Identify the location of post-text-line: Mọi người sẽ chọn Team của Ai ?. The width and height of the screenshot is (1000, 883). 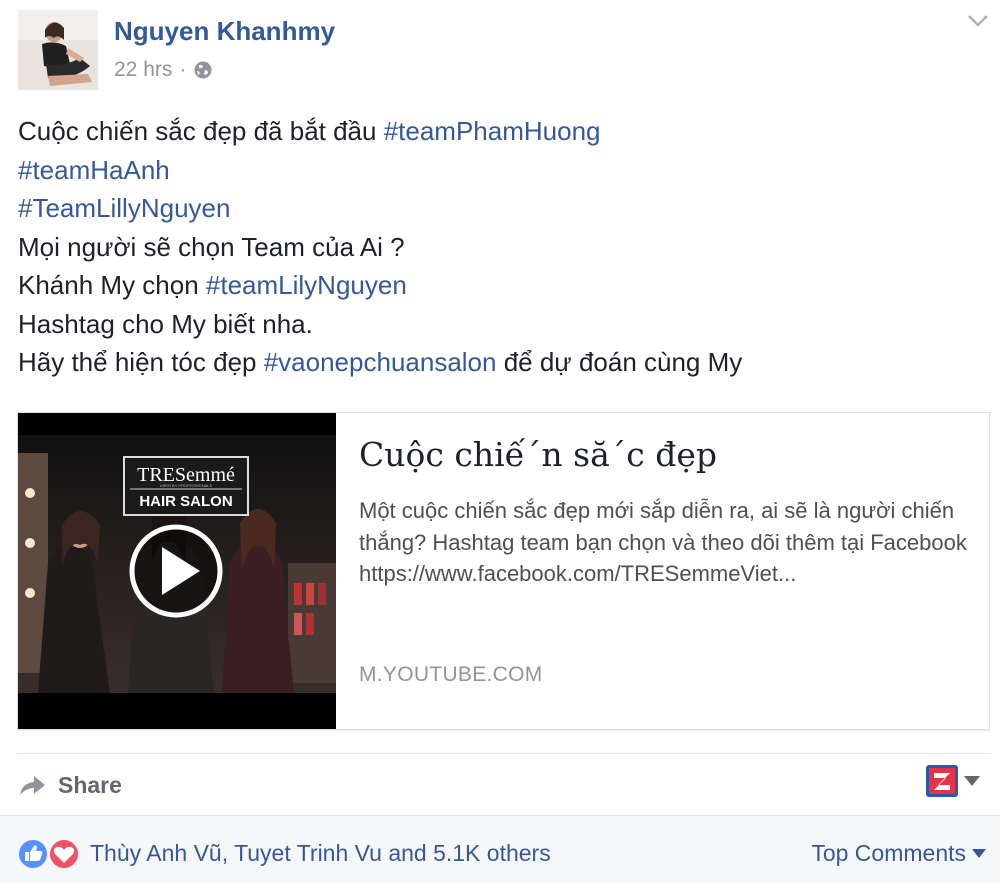
(380, 247).